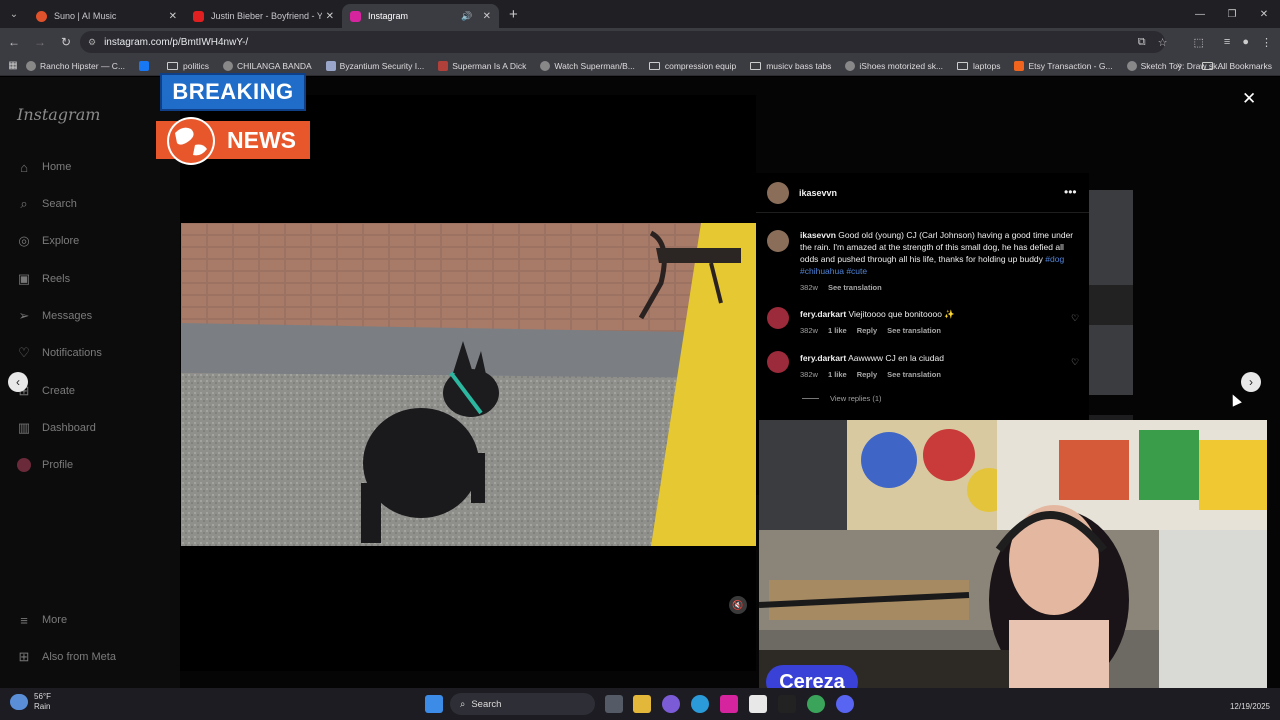 The height and width of the screenshot is (720, 1280). I want to click on bookmark-item: Superman Is A Dick, so click(482, 65).